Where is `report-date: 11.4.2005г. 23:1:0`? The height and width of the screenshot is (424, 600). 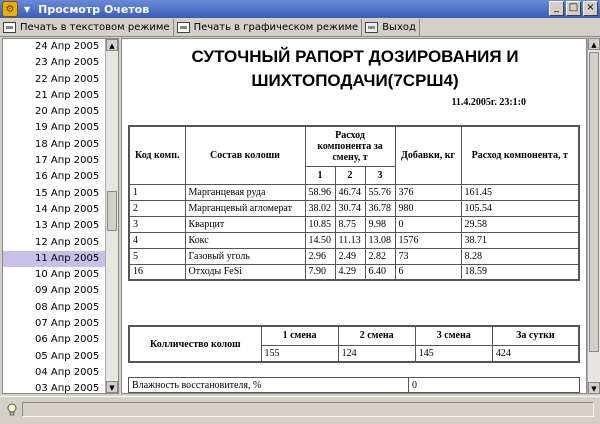
report-date: 11.4.2005г. 23:1:0 is located at coordinates (488, 102).